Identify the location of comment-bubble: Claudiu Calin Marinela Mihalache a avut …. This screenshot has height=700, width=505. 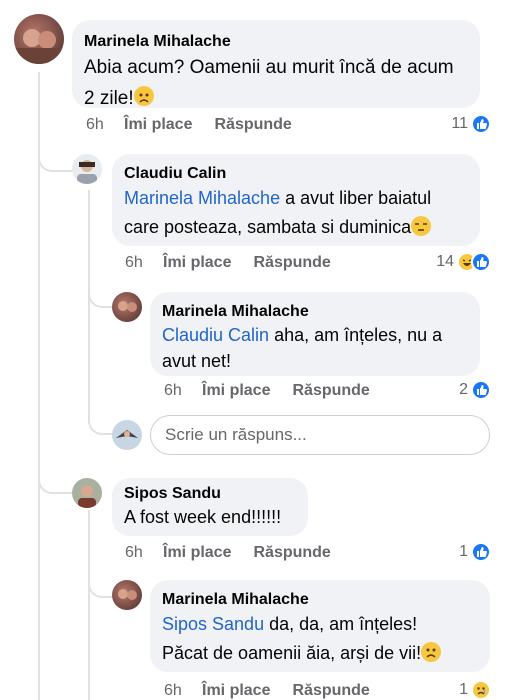
(296, 200).